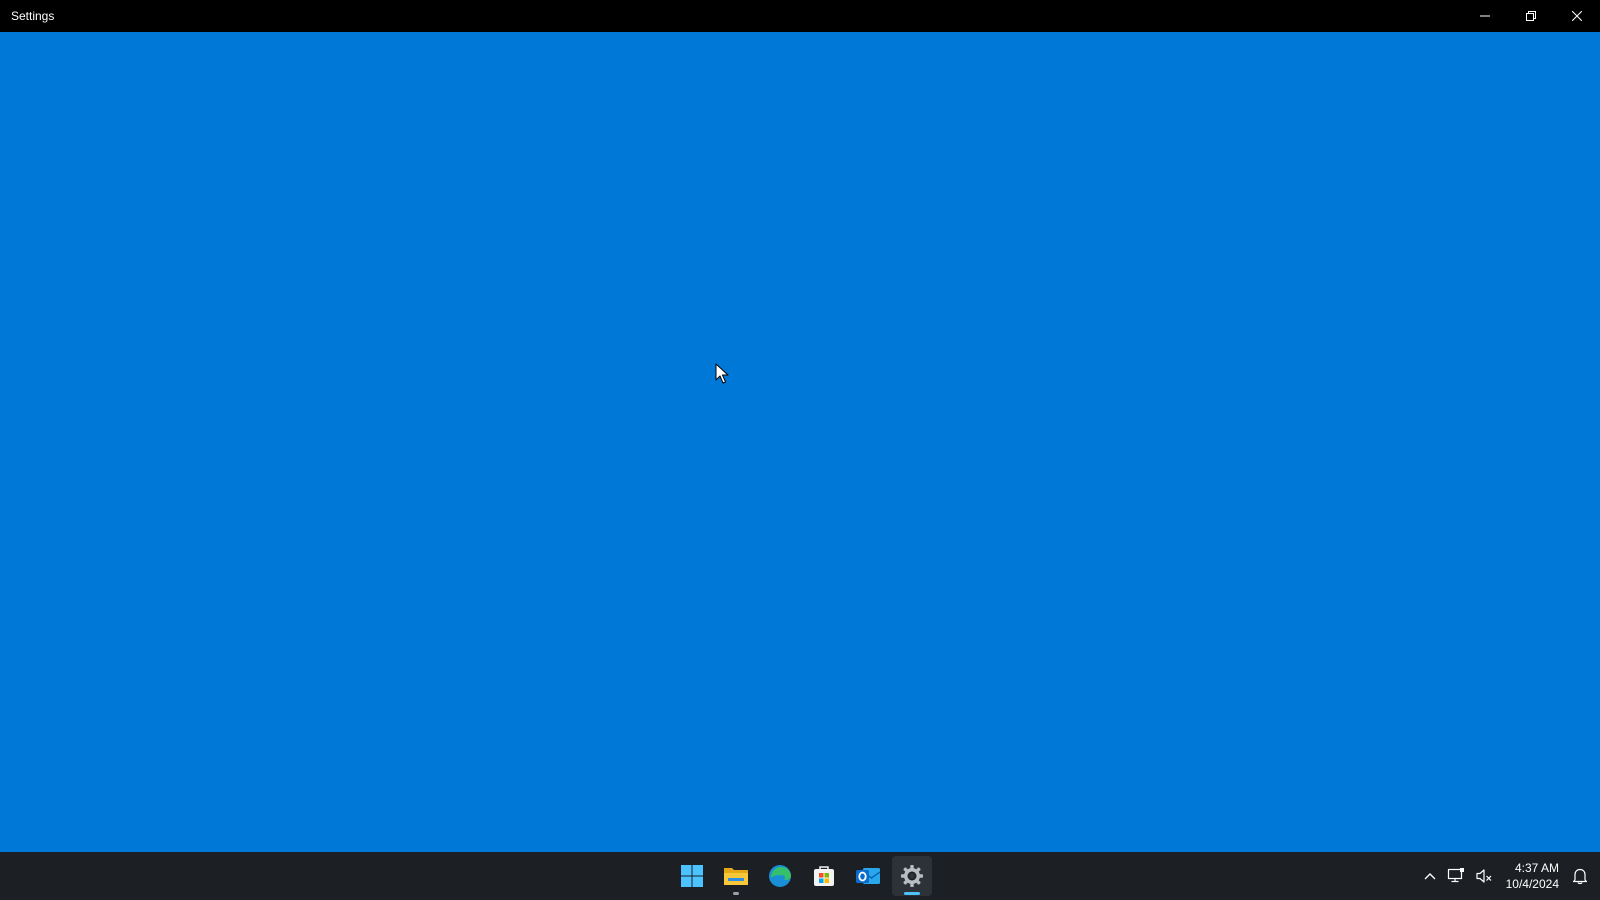 This screenshot has height=900, width=1600. I want to click on minimize-button, so click(1485, 16).